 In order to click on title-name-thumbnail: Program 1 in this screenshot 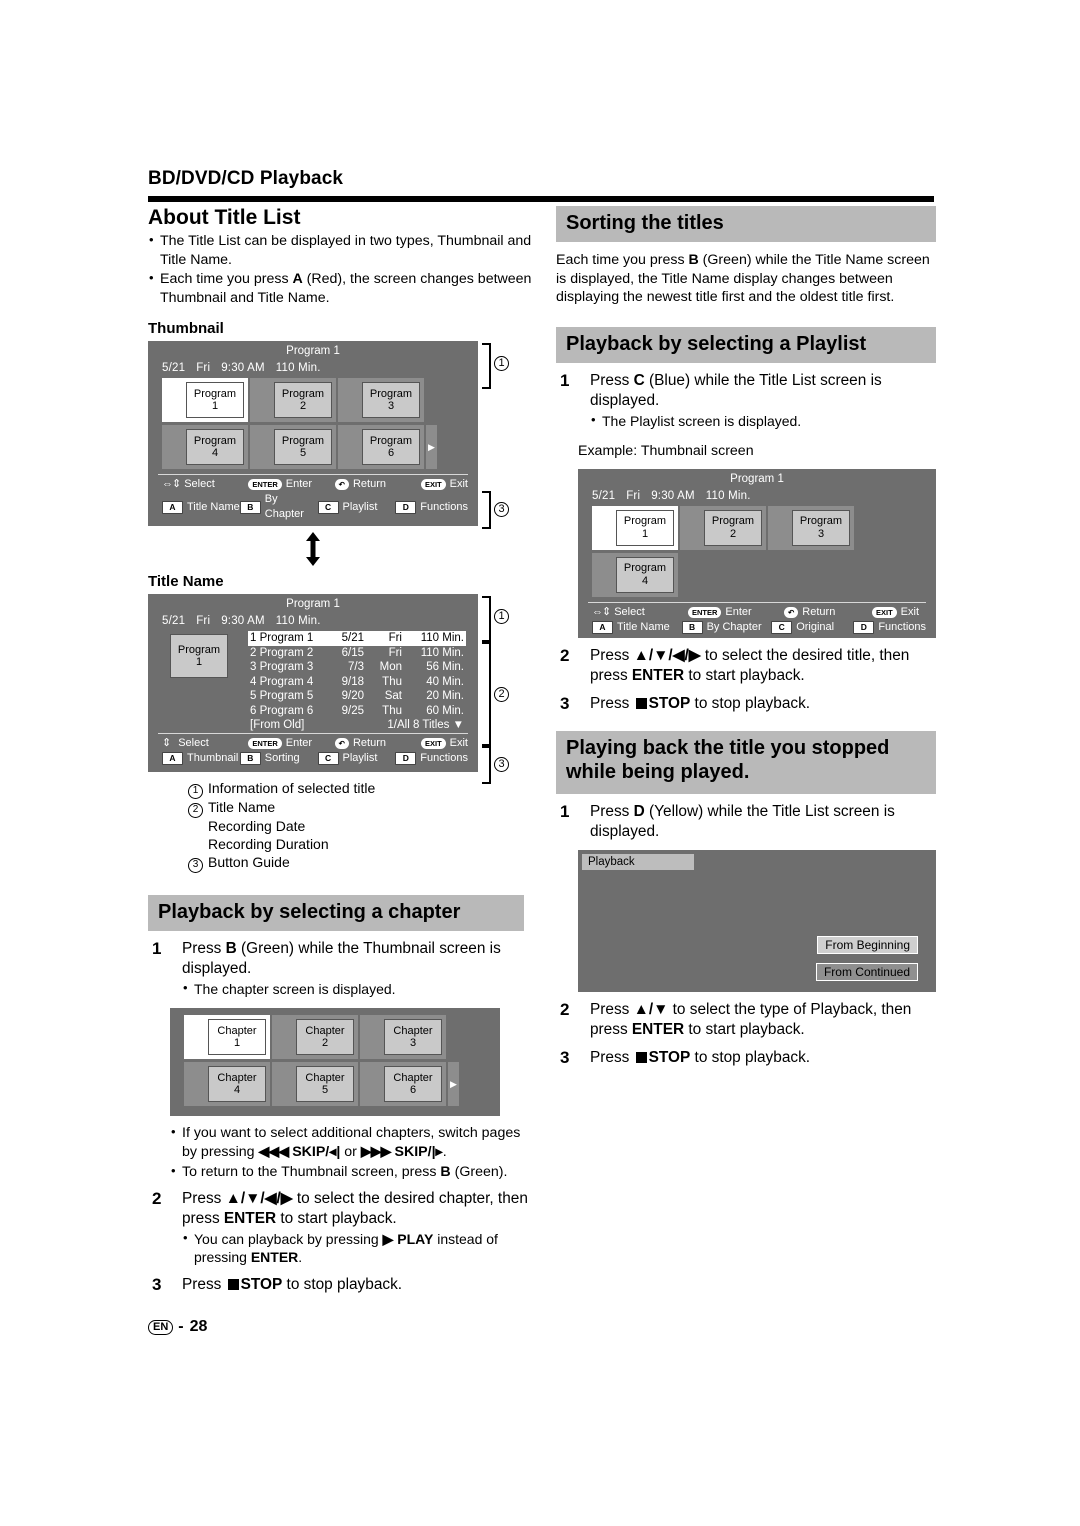, I will do `click(199, 655)`.